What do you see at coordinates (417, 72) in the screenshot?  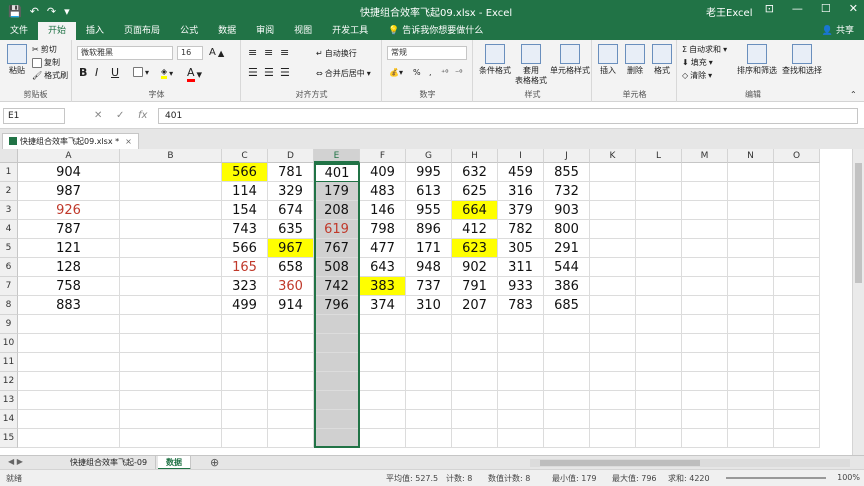 I see `percent-icon: %` at bounding box center [417, 72].